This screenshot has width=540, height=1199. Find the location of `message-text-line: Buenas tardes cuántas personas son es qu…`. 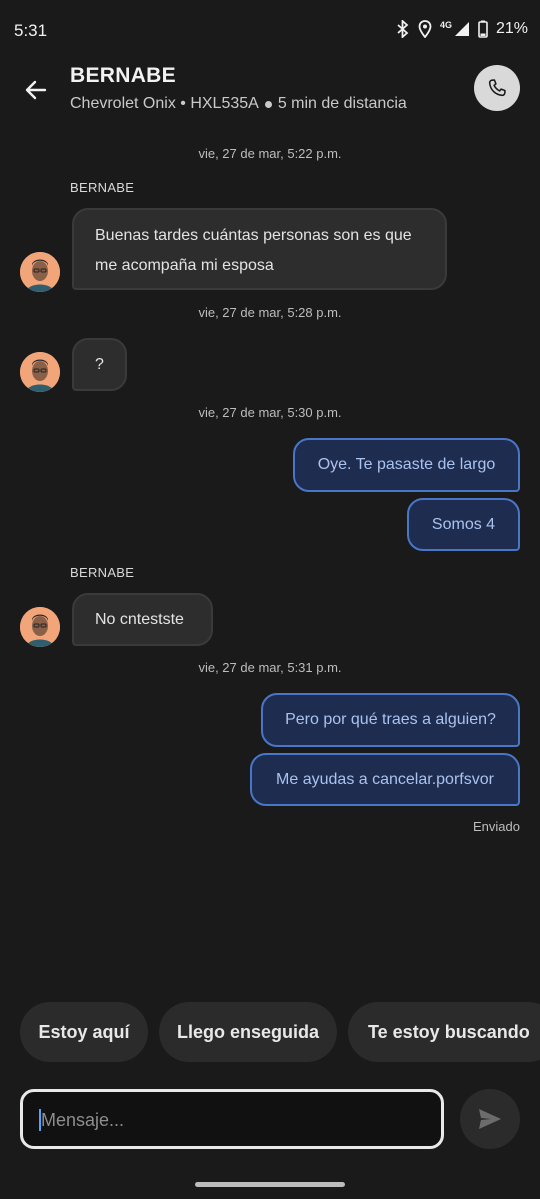

message-text-line: Buenas tardes cuántas personas son es qu… is located at coordinates (253, 235).